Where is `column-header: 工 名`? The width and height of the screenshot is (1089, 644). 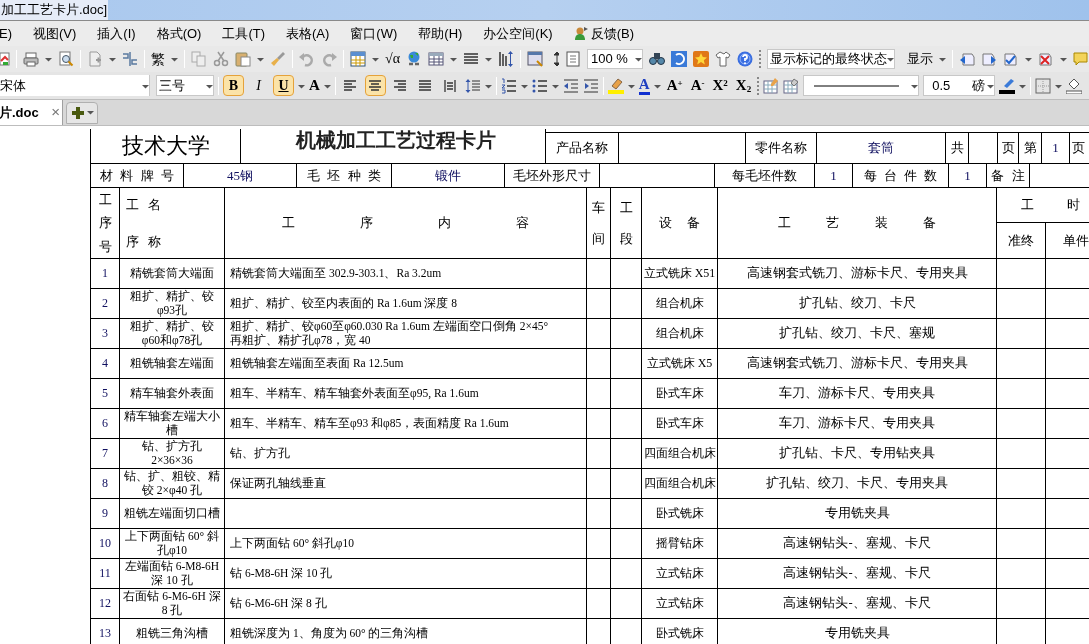 column-header: 工 名 is located at coordinates (144, 204).